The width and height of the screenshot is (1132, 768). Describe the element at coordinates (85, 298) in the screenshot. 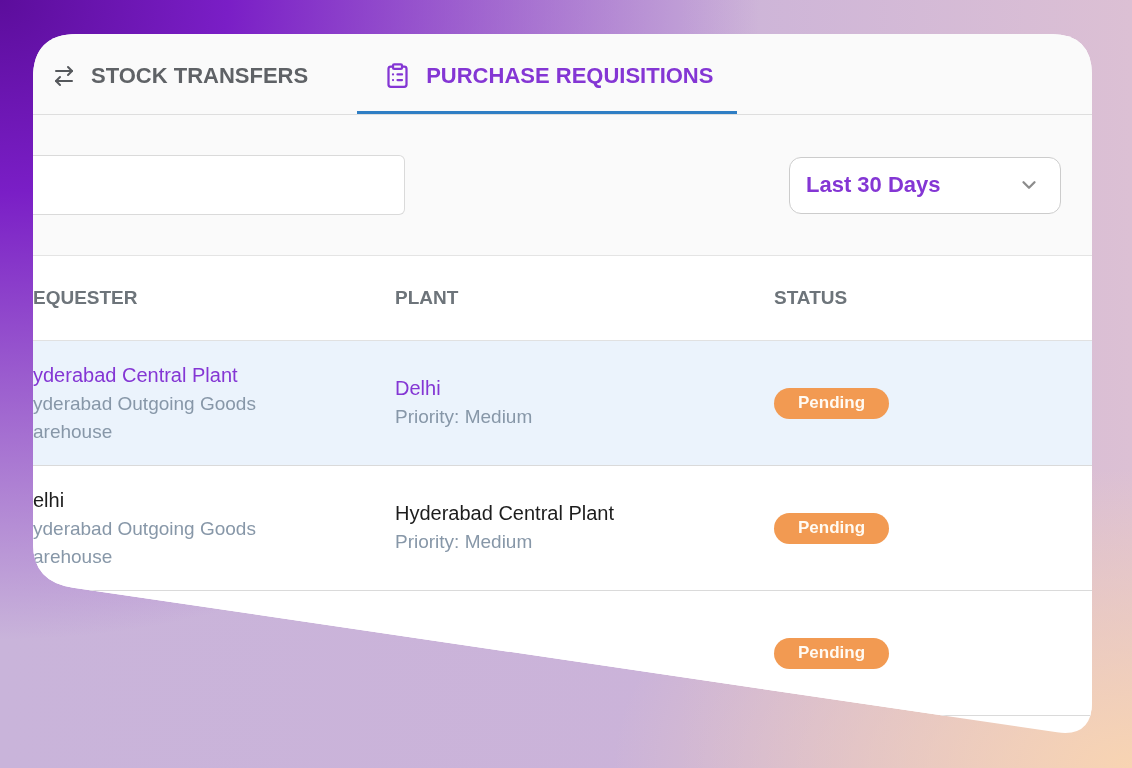

I see `column-header: EQUESTER` at that location.